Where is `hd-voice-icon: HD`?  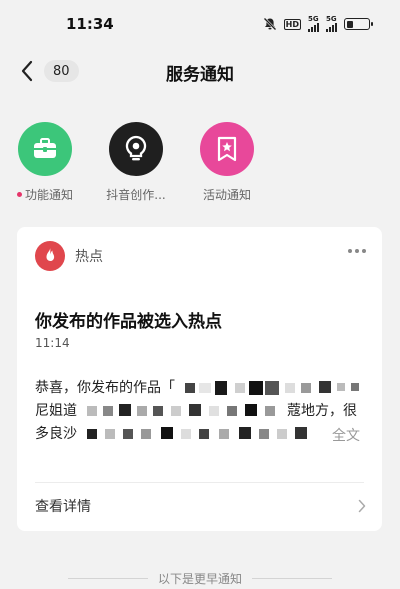
hd-voice-icon: HD is located at coordinates (292, 24).